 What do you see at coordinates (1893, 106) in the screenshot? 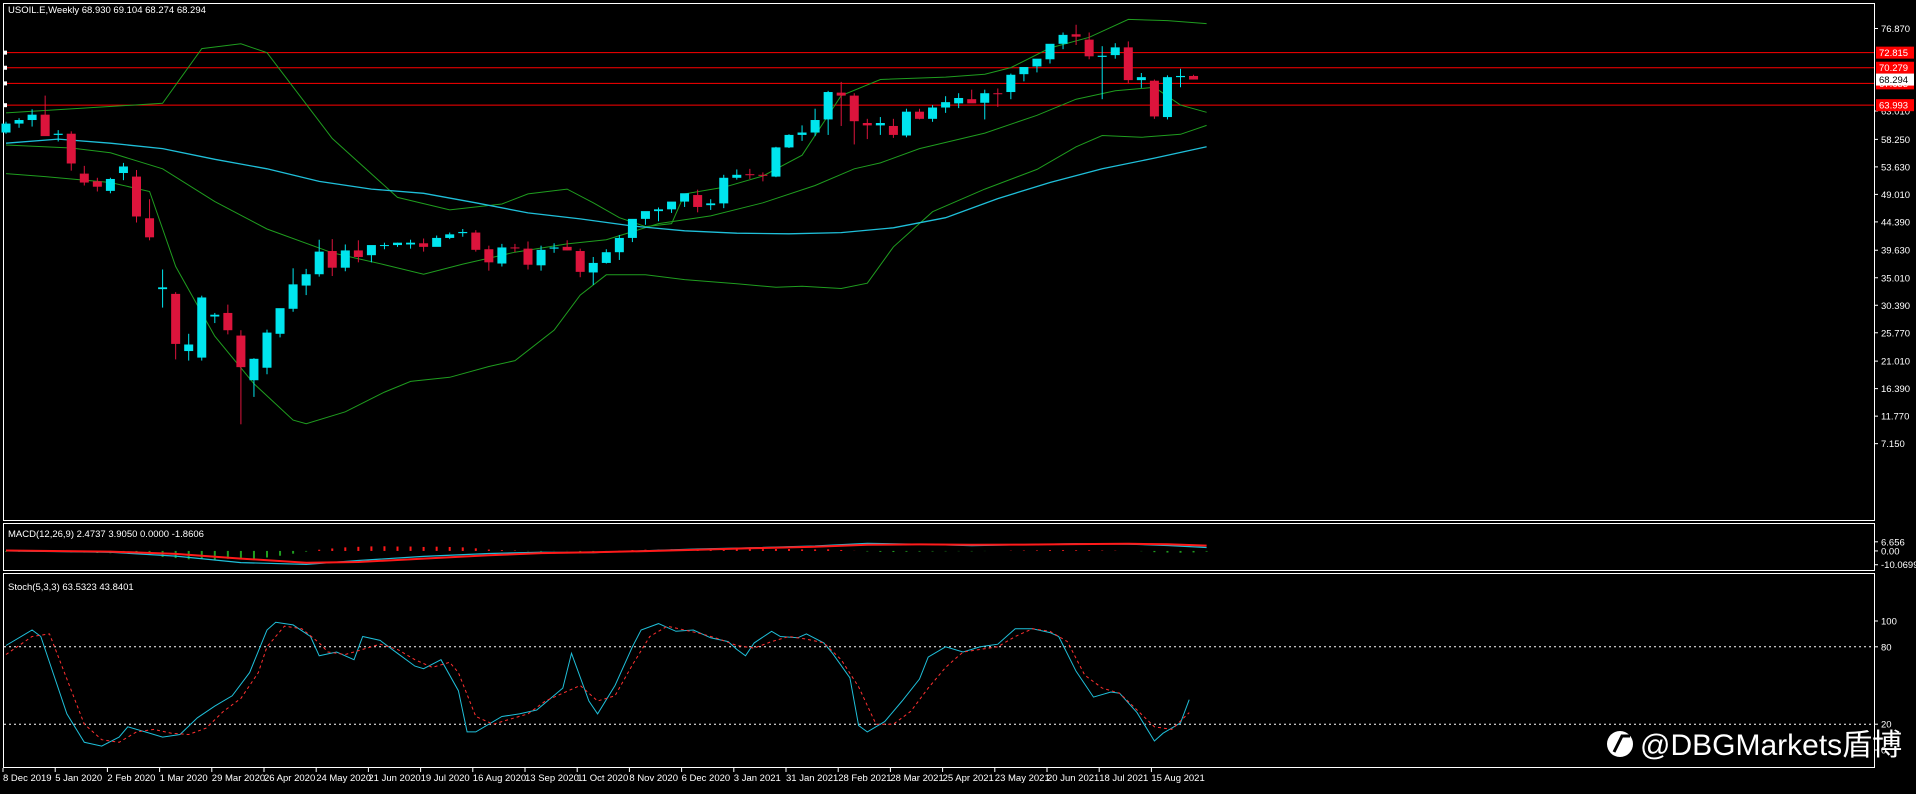
I see `level-price-label: 63.993` at bounding box center [1893, 106].